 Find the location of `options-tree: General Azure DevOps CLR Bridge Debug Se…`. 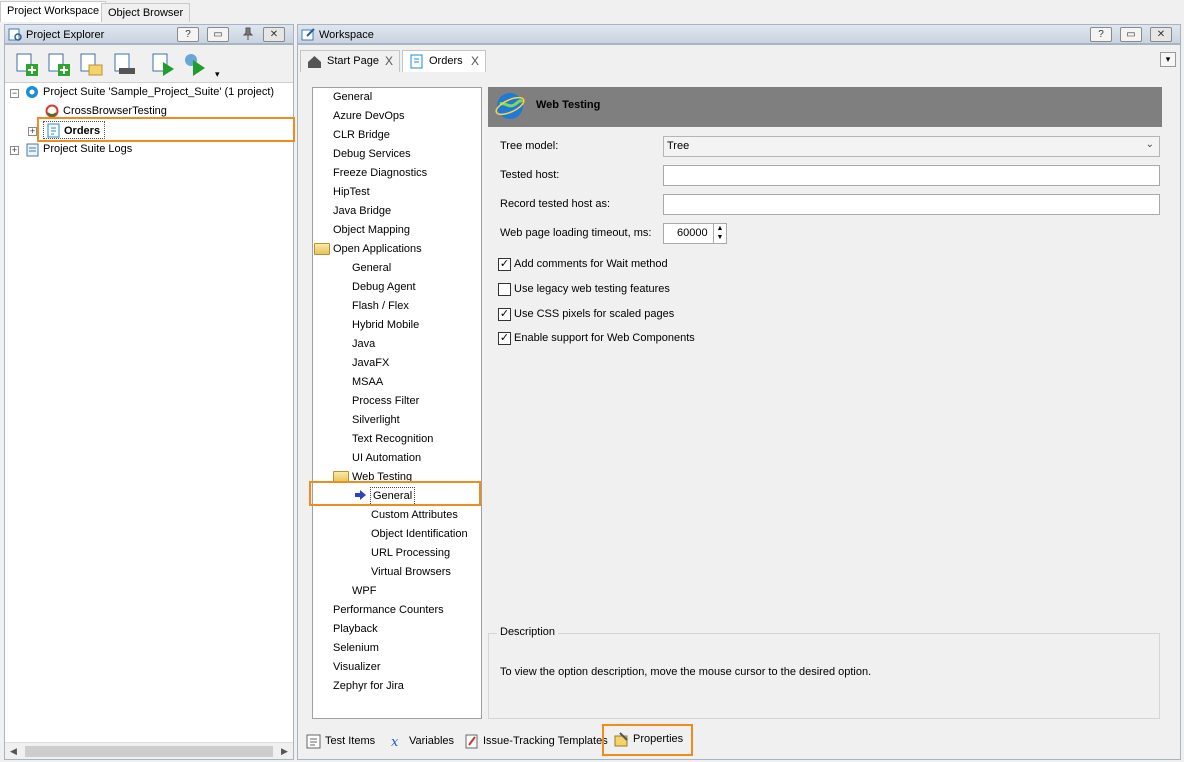

options-tree: General Azure DevOps CLR Bridge Debug Se… is located at coordinates (397, 403).